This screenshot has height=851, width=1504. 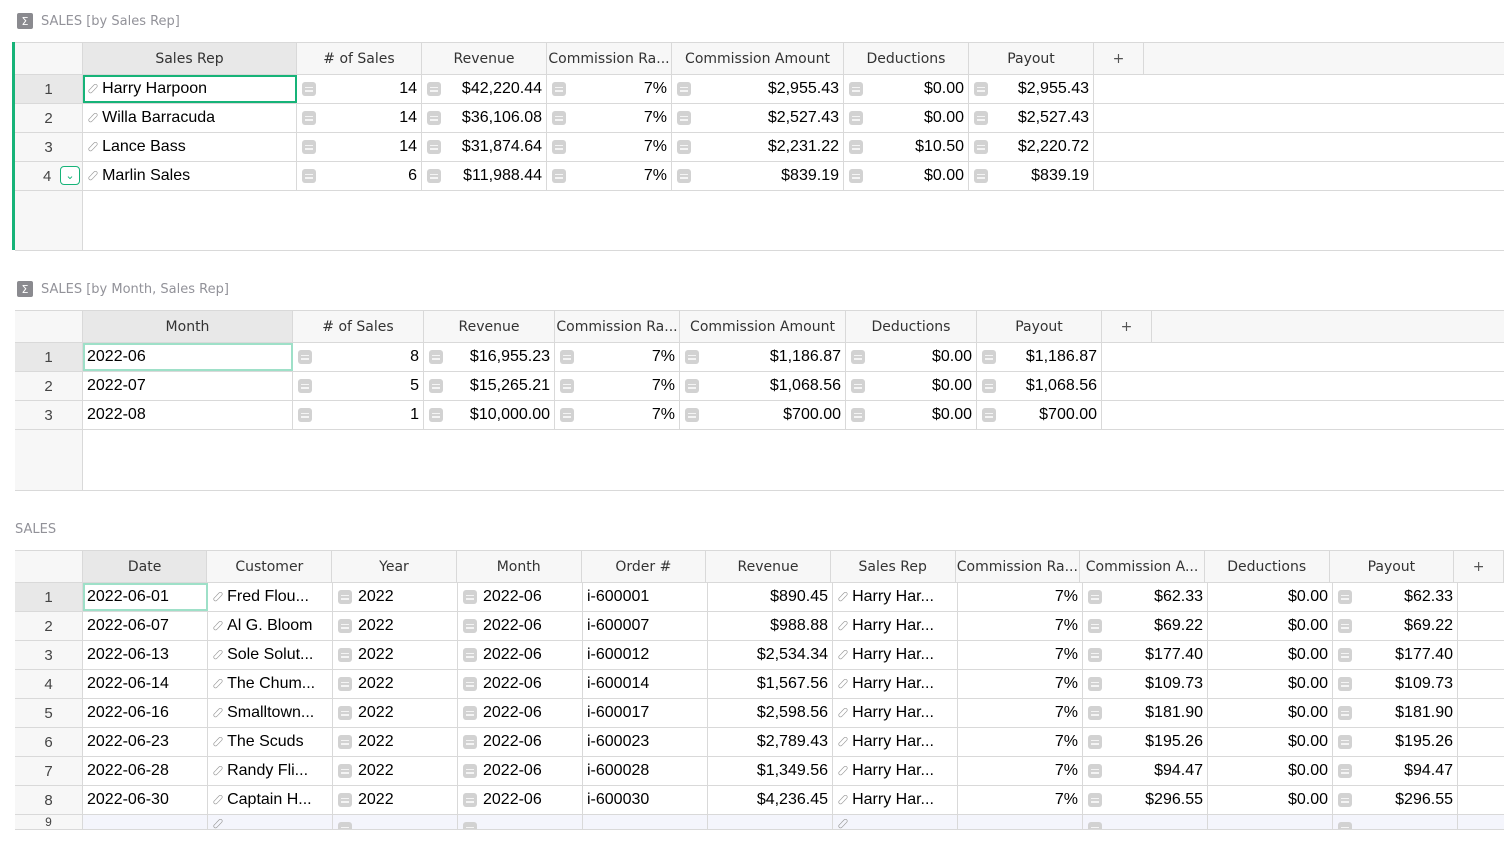 I want to click on row-number: 5, so click(x=49, y=713).